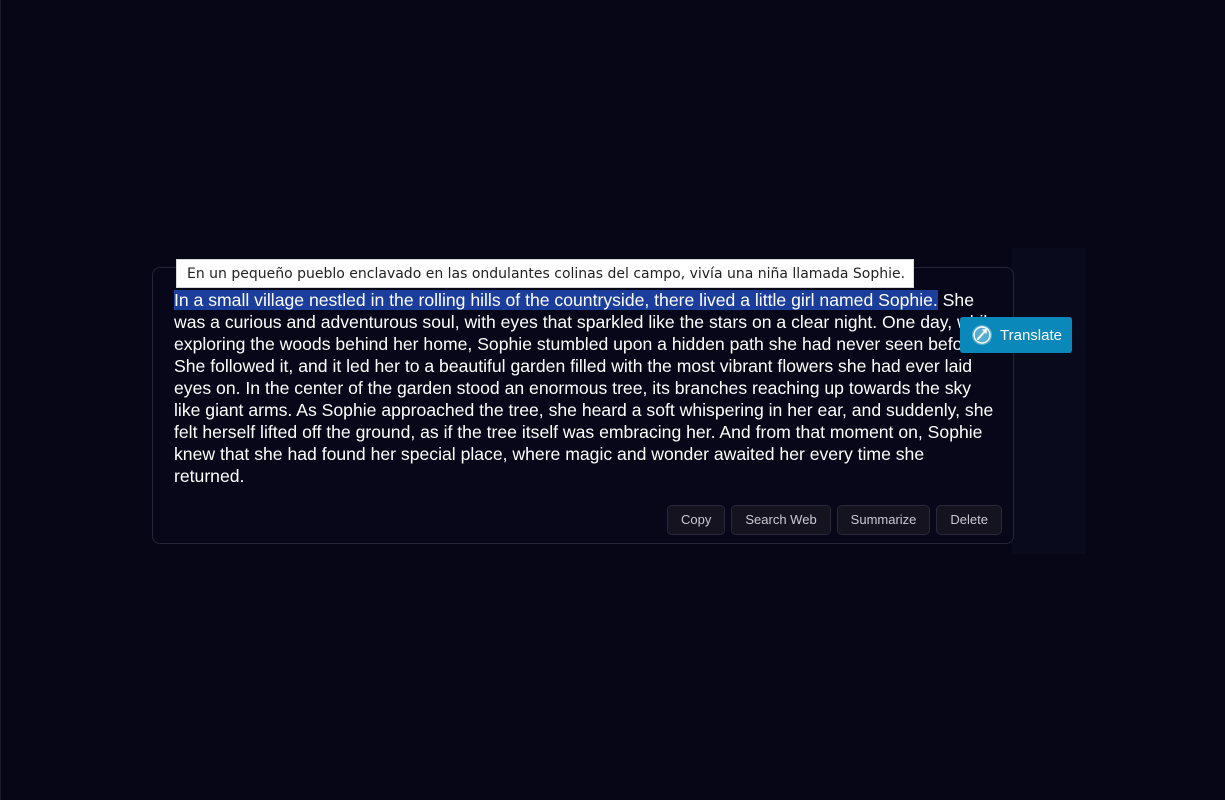 This screenshot has height=800, width=1225. What do you see at coordinates (1049, 401) in the screenshot?
I see `popup-shadow` at bounding box center [1049, 401].